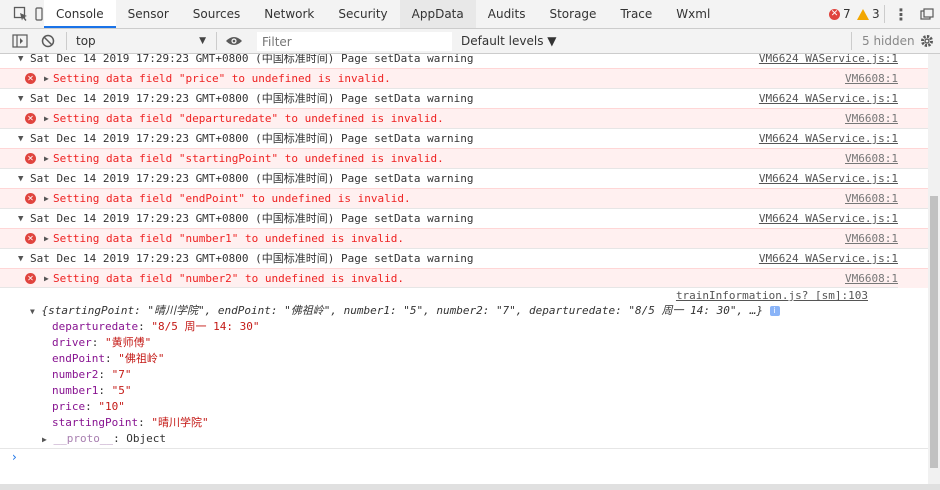  Describe the element at coordinates (104, 439) in the screenshot. I see `proto-row: ▶ __proto__: Object` at that location.